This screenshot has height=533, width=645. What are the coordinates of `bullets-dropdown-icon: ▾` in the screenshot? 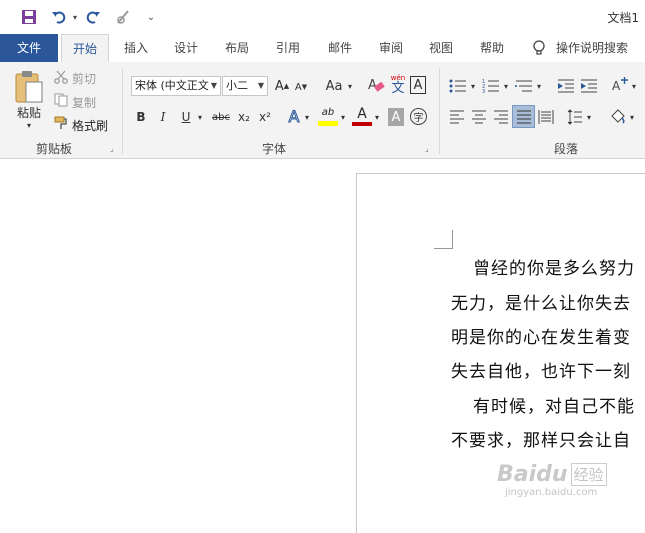 It's located at (473, 86).